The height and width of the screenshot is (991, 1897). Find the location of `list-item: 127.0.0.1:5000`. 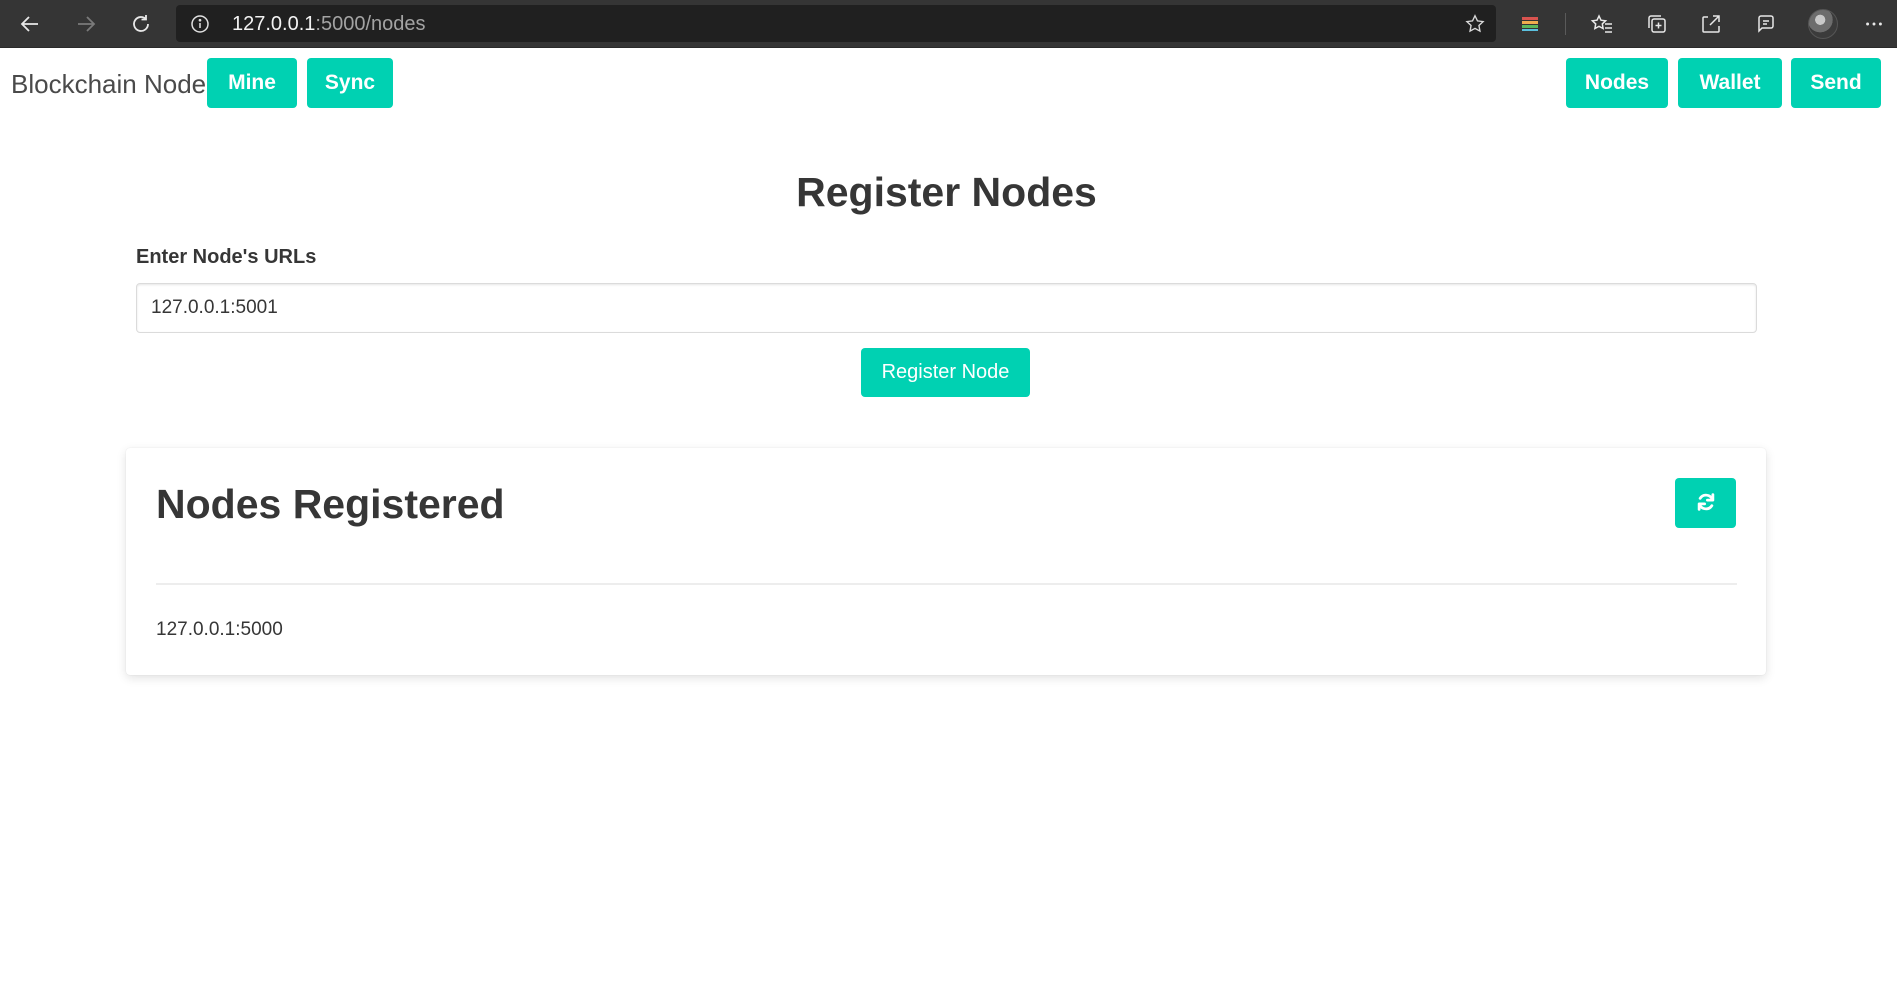

list-item: 127.0.0.1:5000 is located at coordinates (219, 629).